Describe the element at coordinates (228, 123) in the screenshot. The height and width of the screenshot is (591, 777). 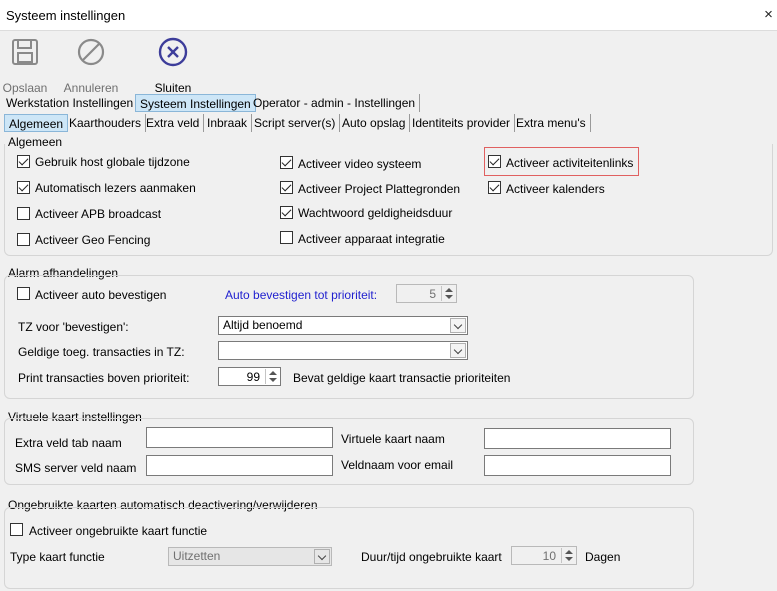
I see `tab-inbraak: Inbraak` at that location.